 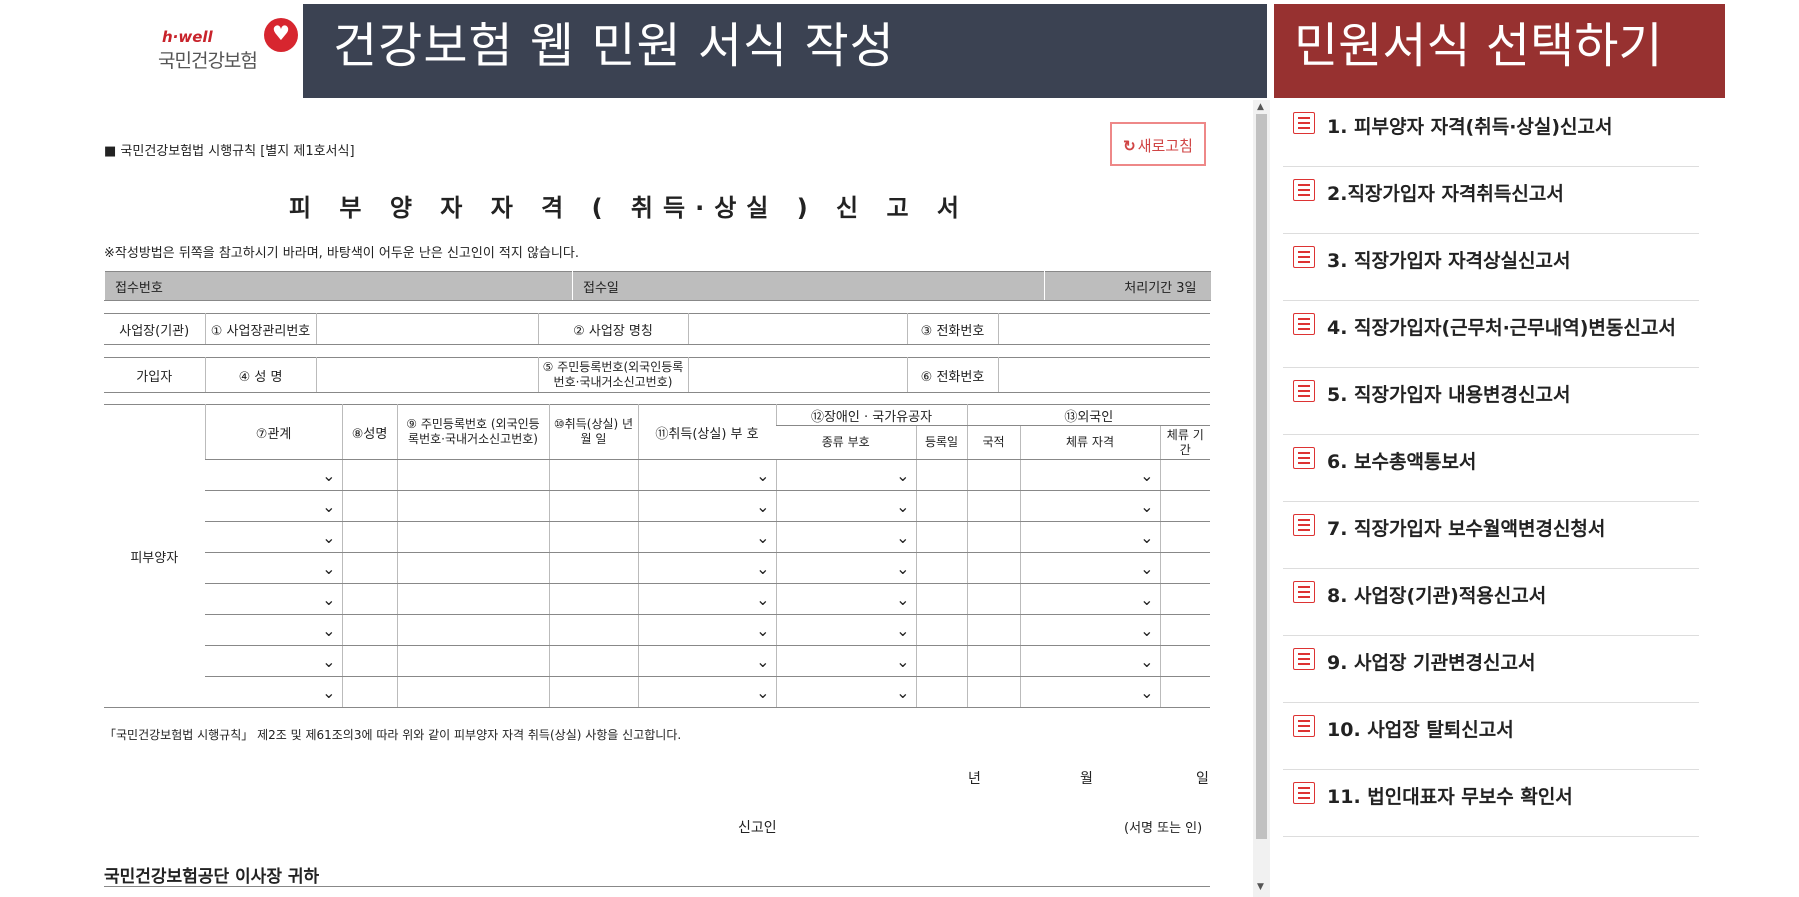 What do you see at coordinates (1491, 736) in the screenshot?
I see `sidebar-item: 10. 사업장 탈퇴신고서` at bounding box center [1491, 736].